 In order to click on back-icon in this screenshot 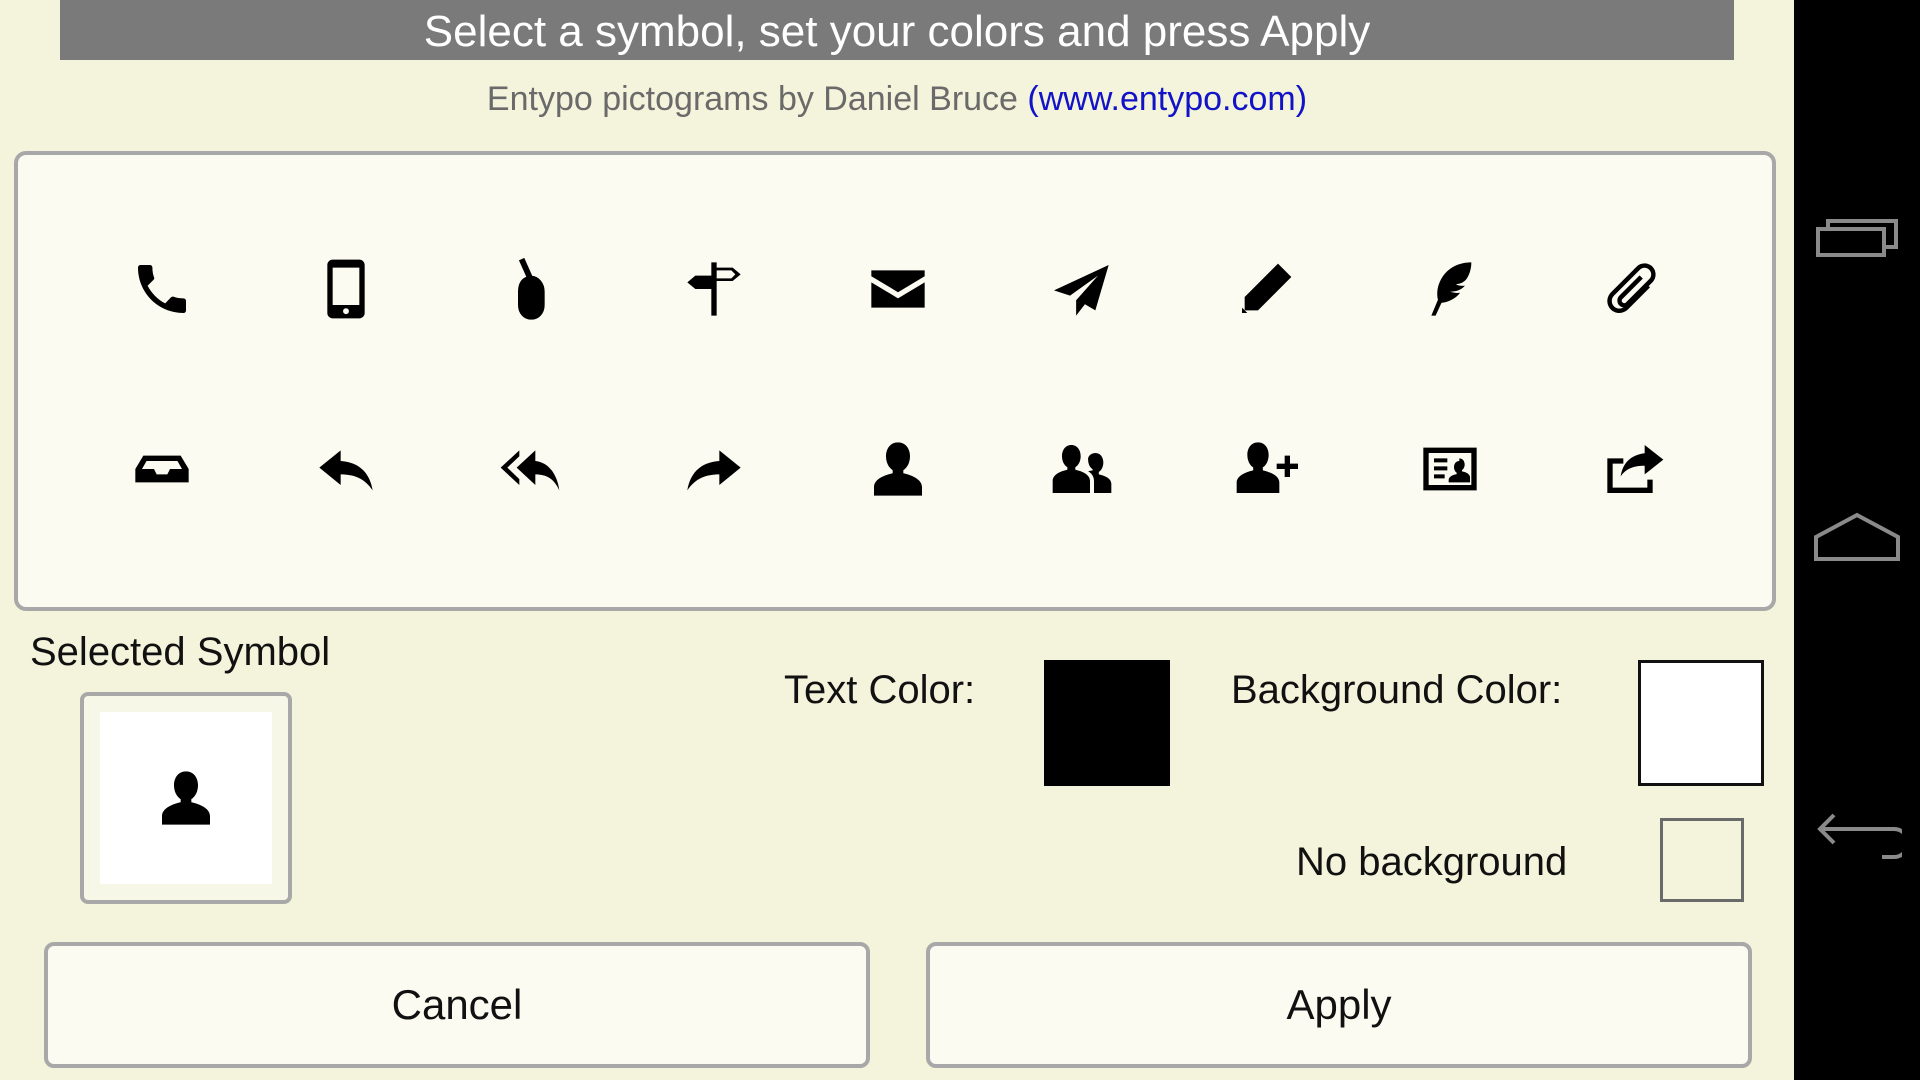, I will do `click(1857, 837)`.